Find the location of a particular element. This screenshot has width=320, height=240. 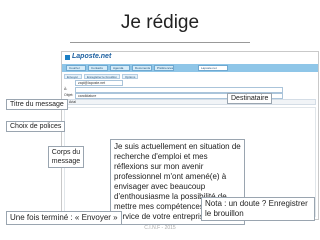

callout-corps: Corps du message is located at coordinates (66, 157).